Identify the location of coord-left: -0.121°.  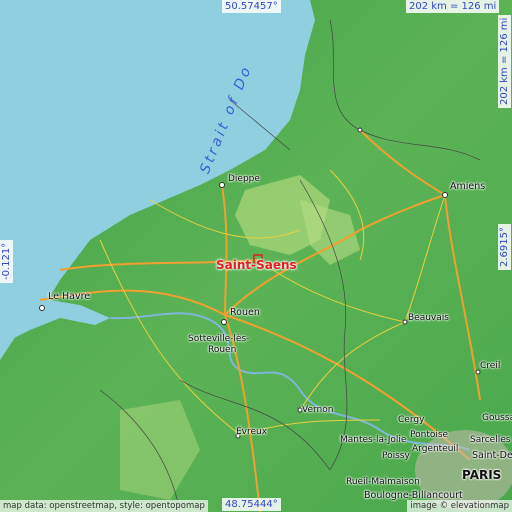
(6, 261).